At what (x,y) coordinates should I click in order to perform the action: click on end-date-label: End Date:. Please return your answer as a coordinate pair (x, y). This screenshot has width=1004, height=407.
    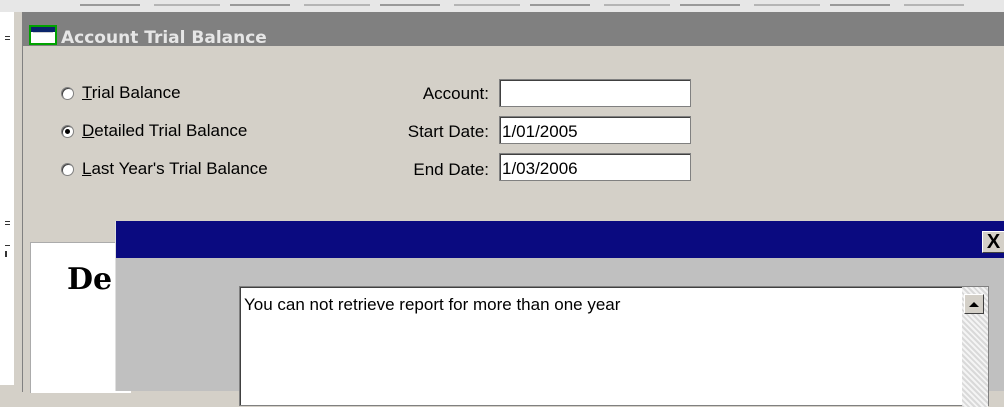
    Looking at the image, I should click on (451, 169).